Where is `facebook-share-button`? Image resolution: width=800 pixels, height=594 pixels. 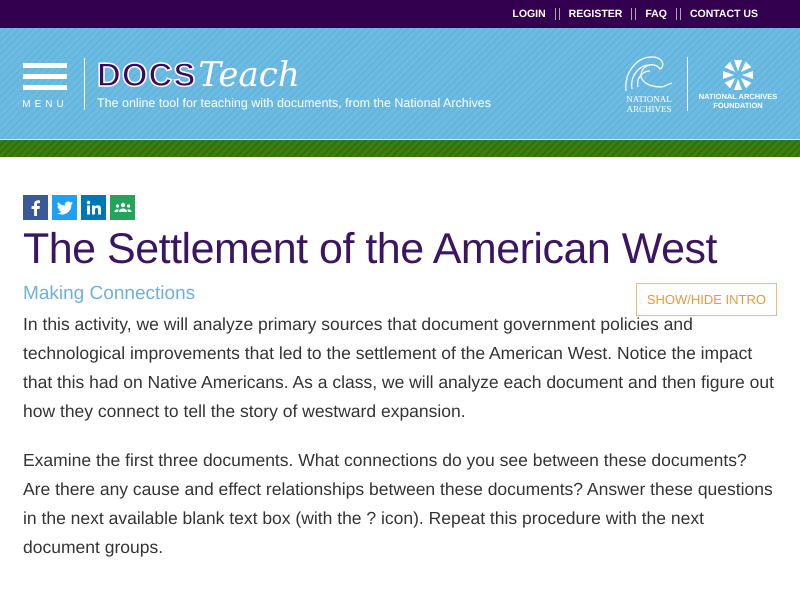
facebook-share-button is located at coordinates (35, 207).